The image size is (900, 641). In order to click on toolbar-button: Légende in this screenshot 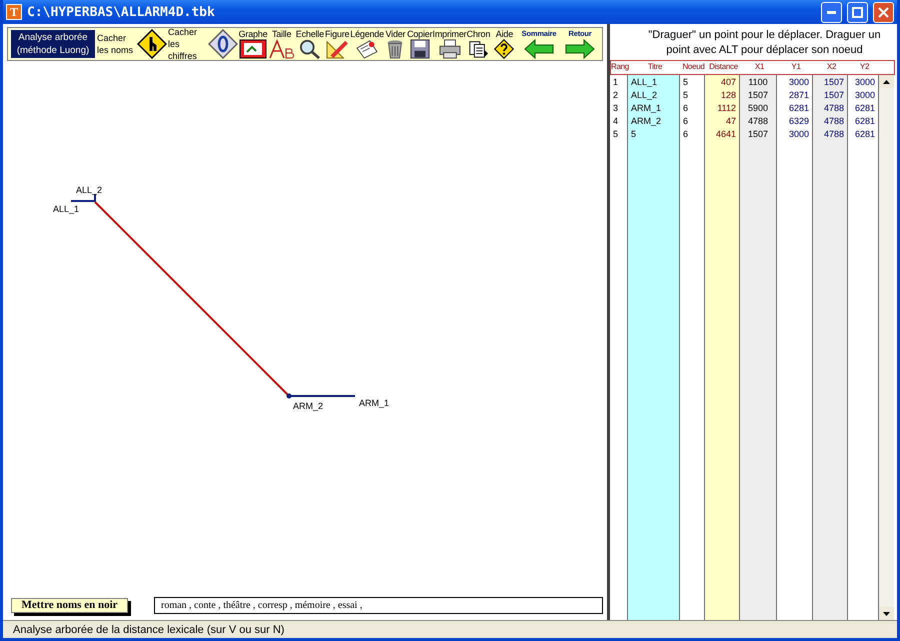, I will do `click(367, 44)`.